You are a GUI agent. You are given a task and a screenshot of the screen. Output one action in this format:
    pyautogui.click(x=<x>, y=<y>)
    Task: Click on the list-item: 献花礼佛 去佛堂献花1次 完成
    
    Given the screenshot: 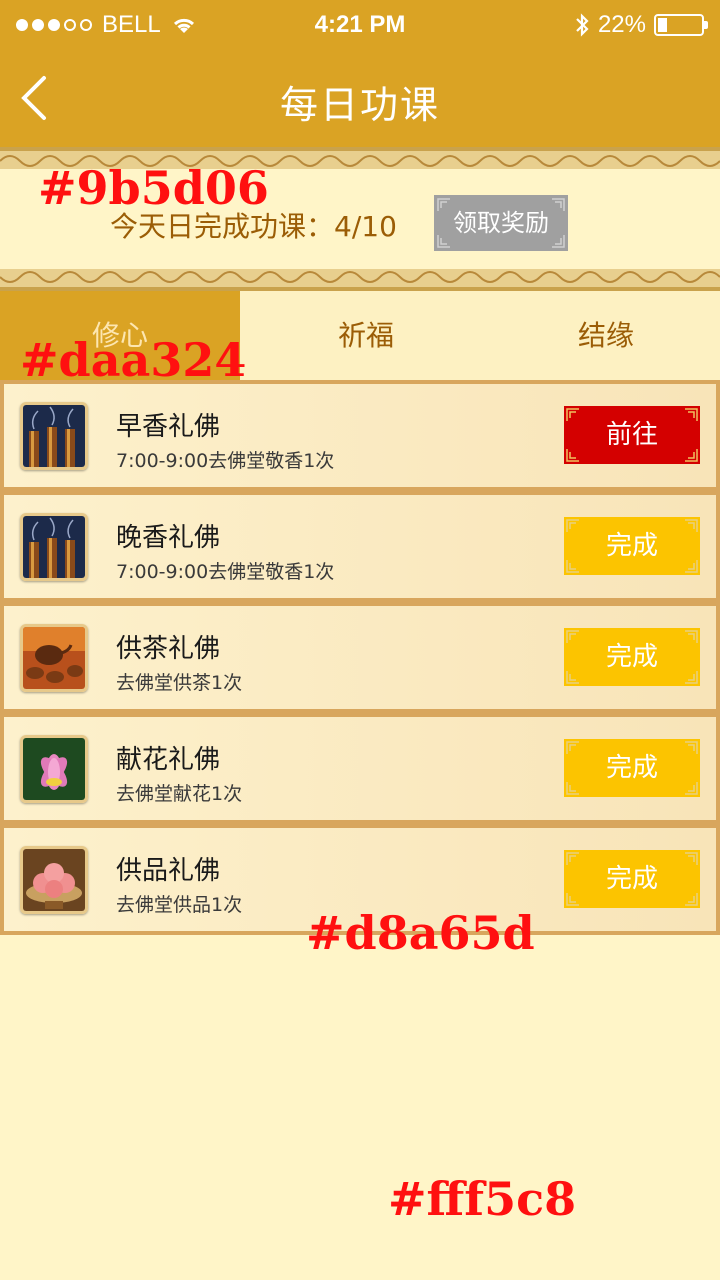 What is the action you would take?
    pyautogui.click(x=360, y=768)
    